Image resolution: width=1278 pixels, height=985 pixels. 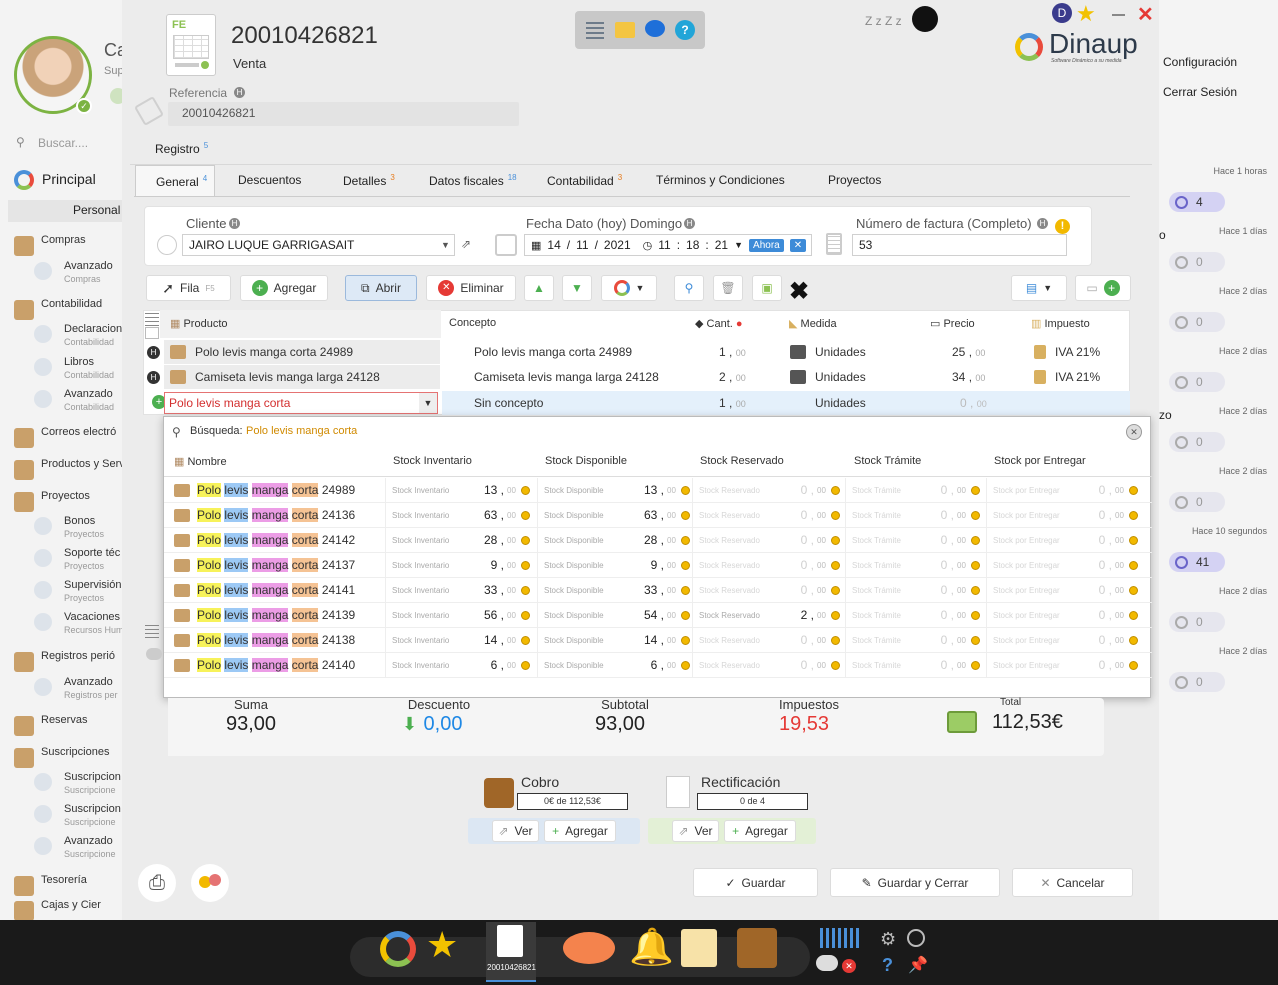 I want to click on fecha-year: 2021, so click(x=617, y=245).